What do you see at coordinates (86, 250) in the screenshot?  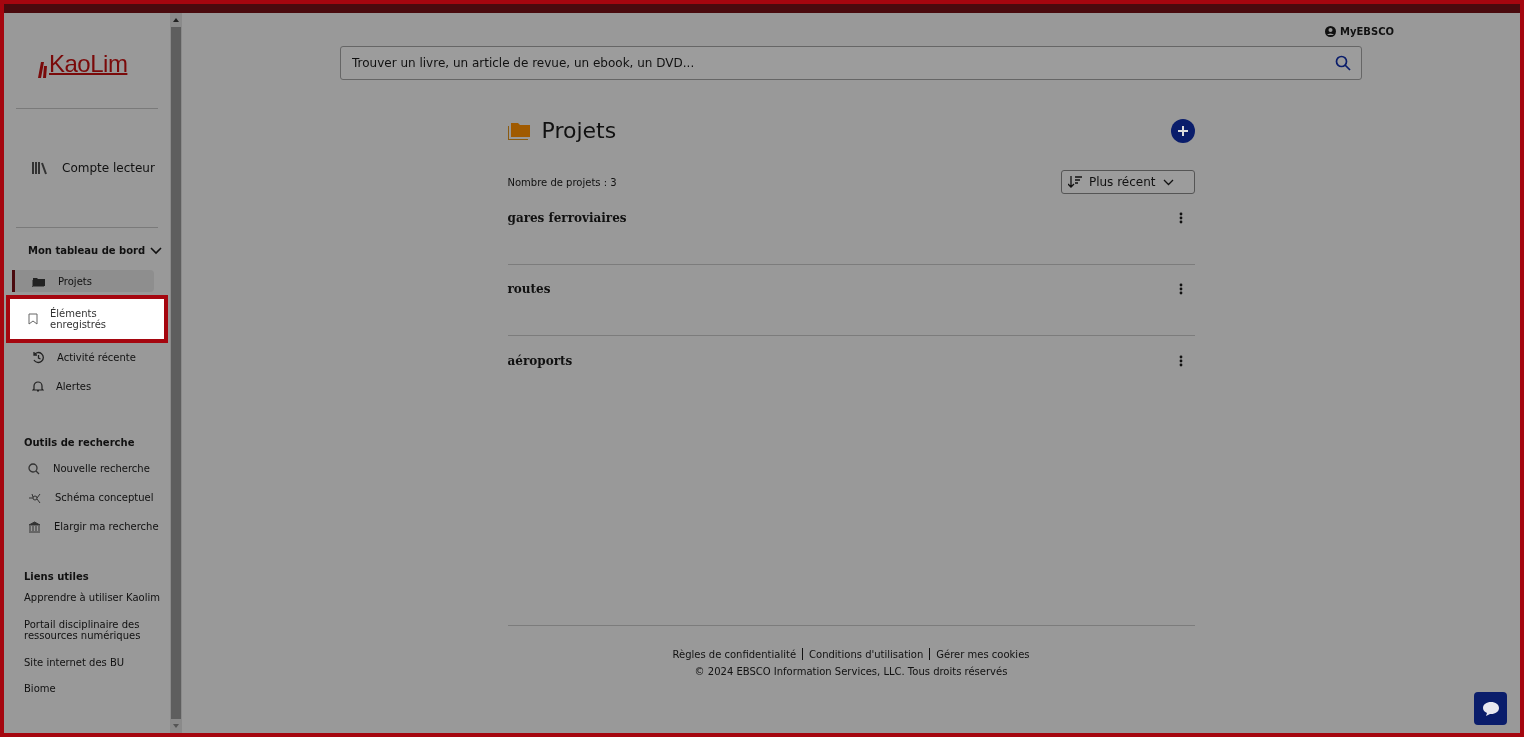 I see `section-title: Mon tableau de bord` at bounding box center [86, 250].